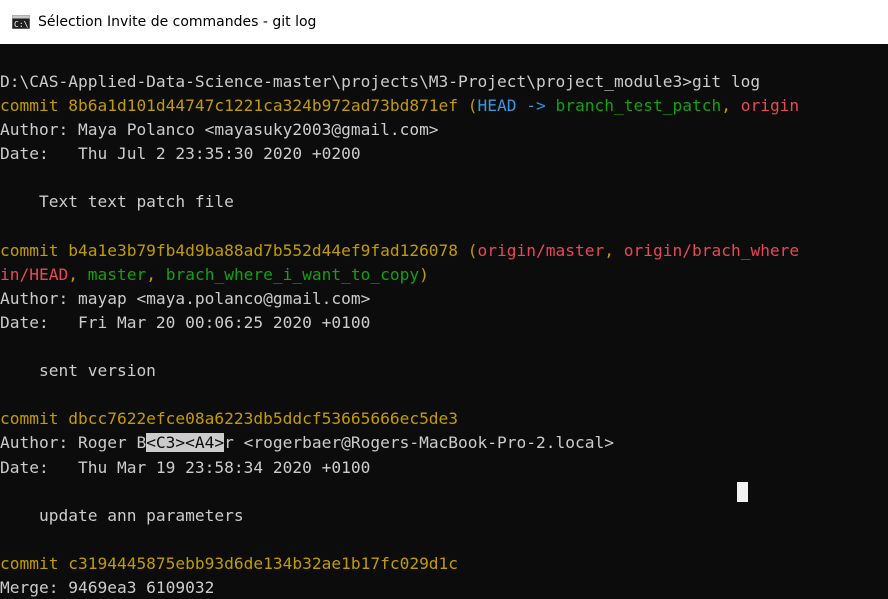 The height and width of the screenshot is (599, 888). Describe the element at coordinates (444, 516) in the screenshot. I see `console-line: update ann parameters` at that location.